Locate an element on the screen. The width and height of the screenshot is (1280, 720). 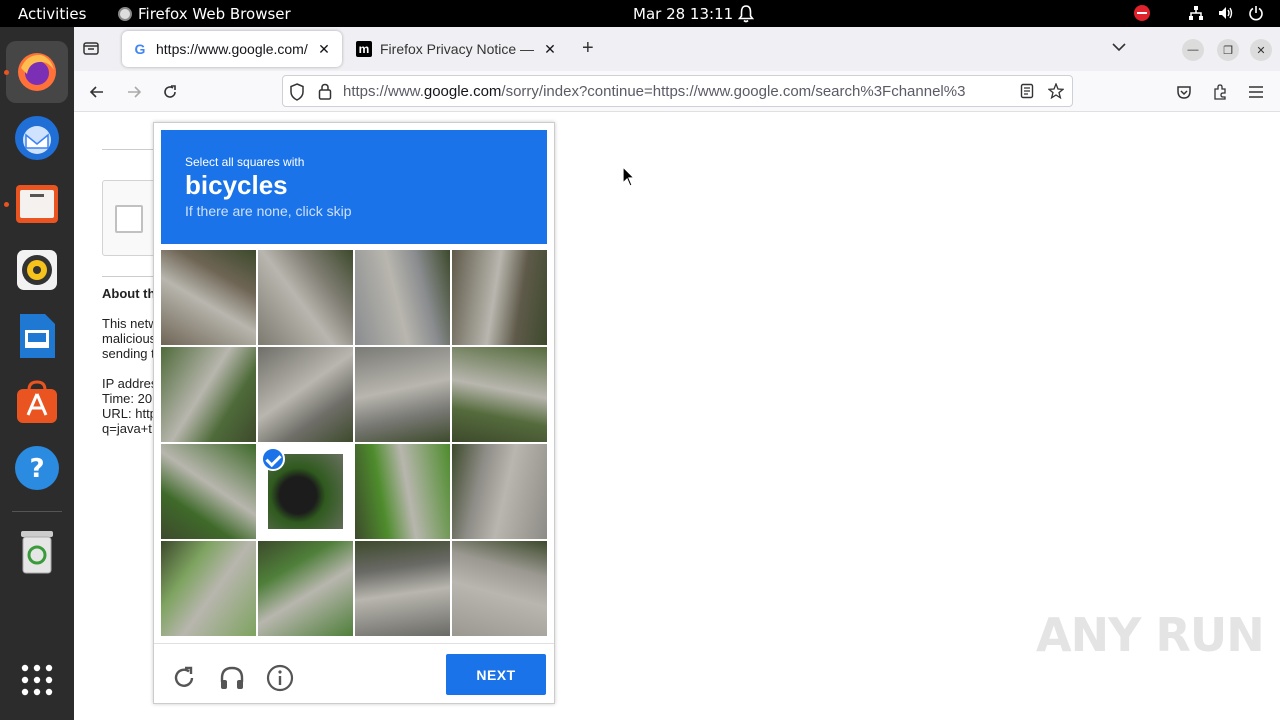
show-apps-icon is located at coordinates (37, 680).